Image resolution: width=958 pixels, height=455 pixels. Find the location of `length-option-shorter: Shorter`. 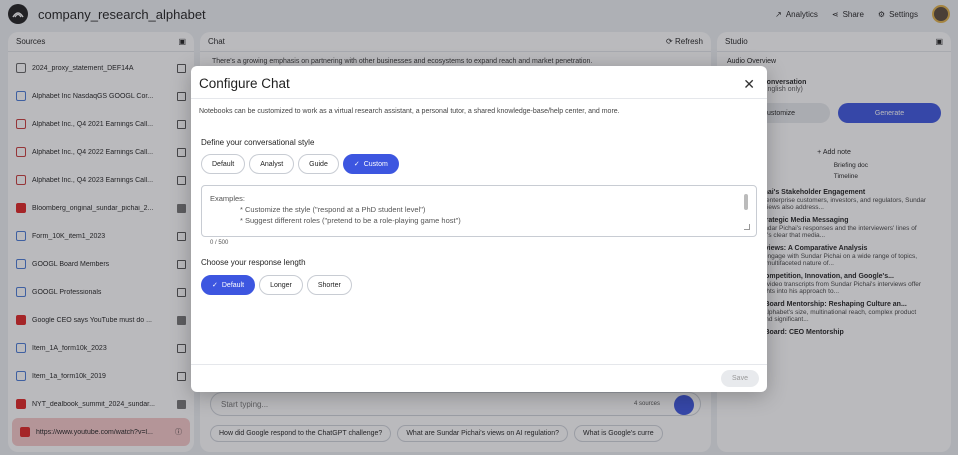

length-option-shorter: Shorter is located at coordinates (329, 285).